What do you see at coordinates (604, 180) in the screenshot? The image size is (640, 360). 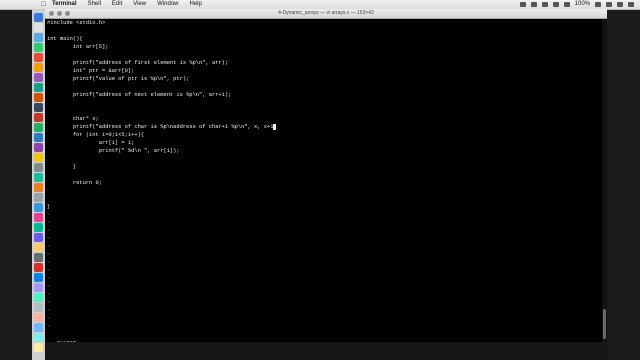 I see `scrollbar` at bounding box center [604, 180].